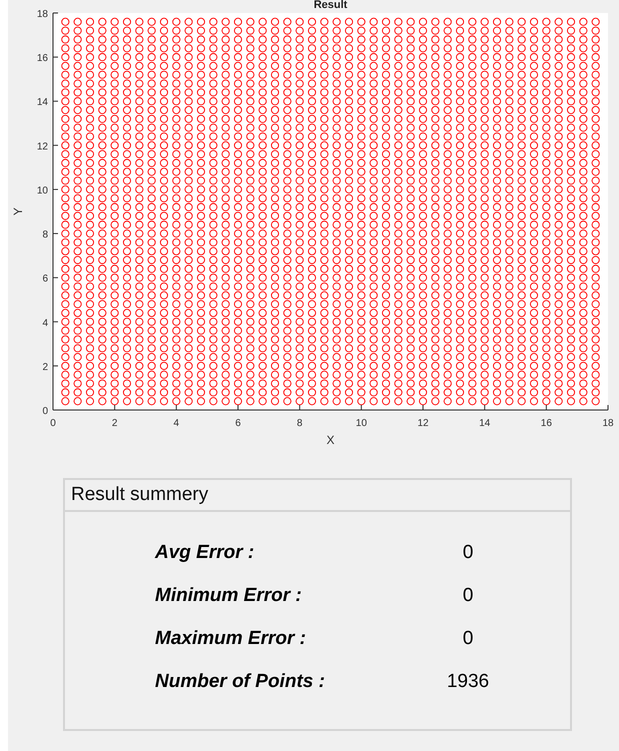 The width and height of the screenshot is (619, 751). Describe the element at coordinates (484, 423) in the screenshot. I see `x-tick-label: 14` at that location.